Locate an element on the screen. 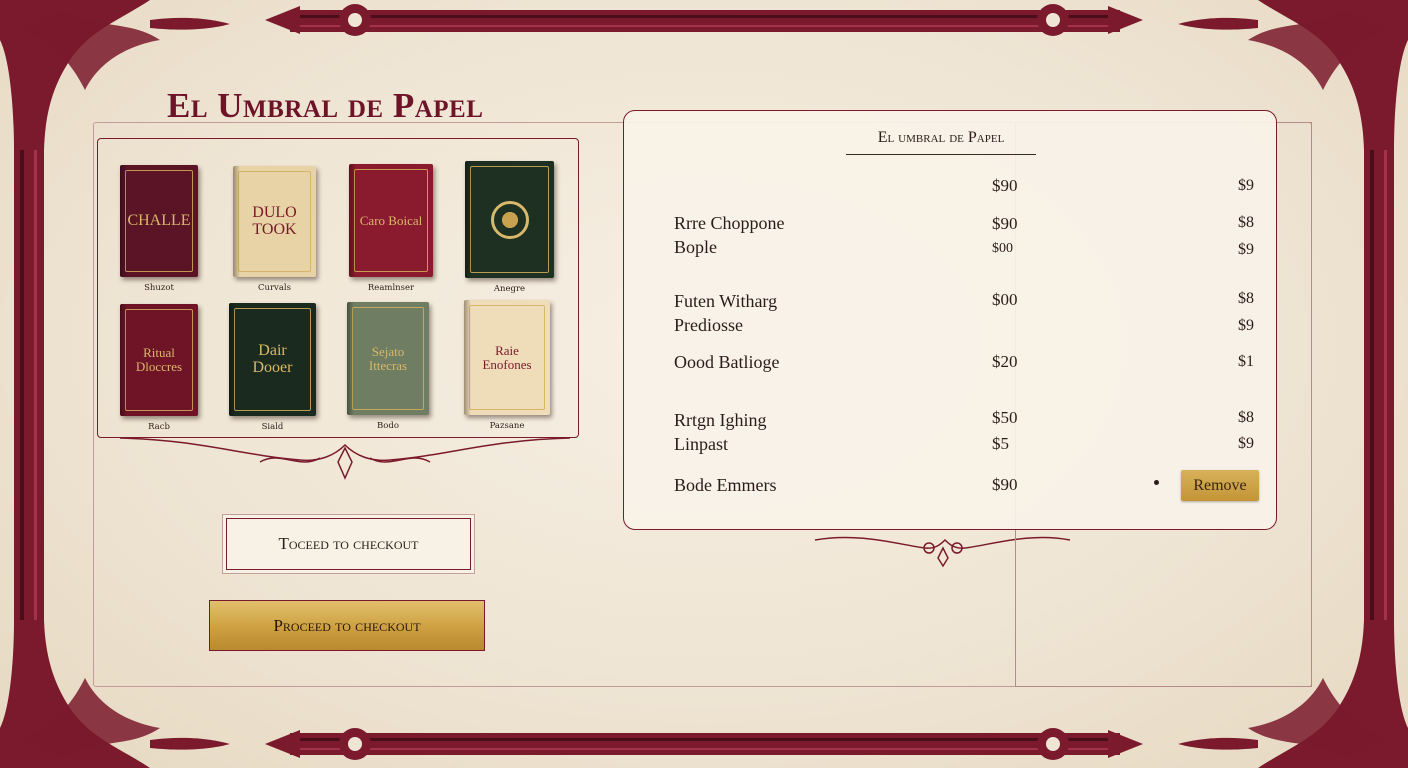  book-cover-title: Caro Boical is located at coordinates (391, 220).